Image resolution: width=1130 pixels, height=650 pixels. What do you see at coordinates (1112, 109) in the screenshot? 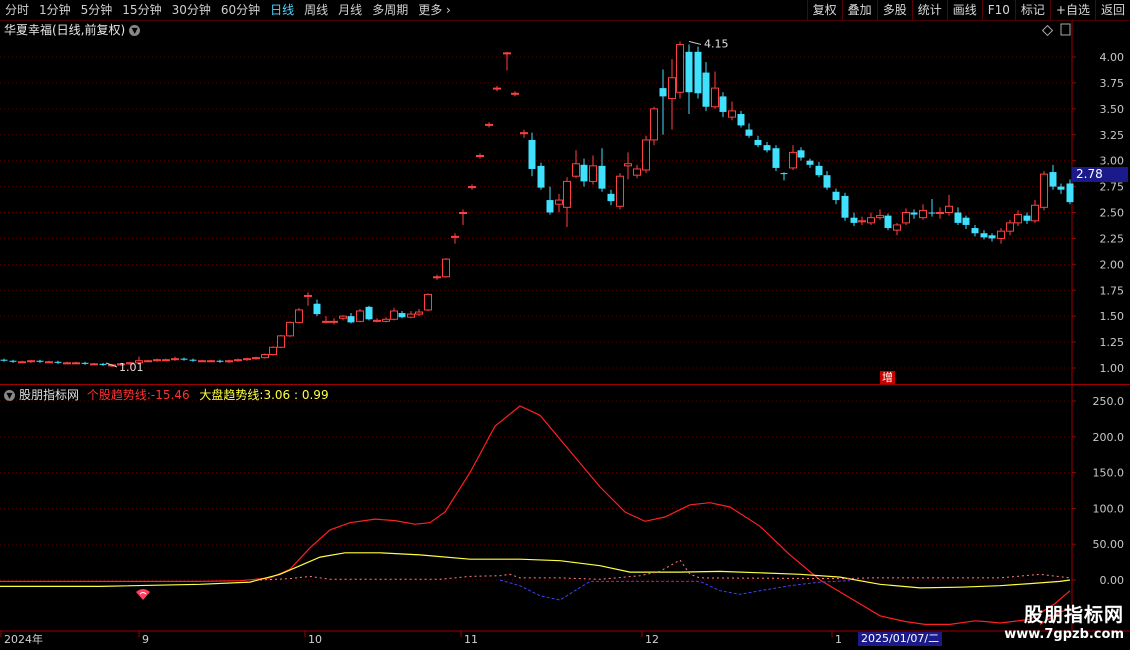
I see `price-axis-label: 3.50` at bounding box center [1112, 109].